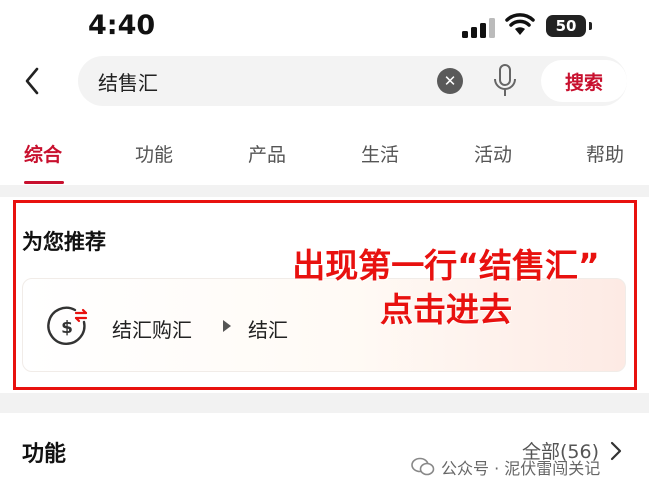  Describe the element at coordinates (324, 26) in the screenshot. I see `status-bar: 4:40 50` at that location.